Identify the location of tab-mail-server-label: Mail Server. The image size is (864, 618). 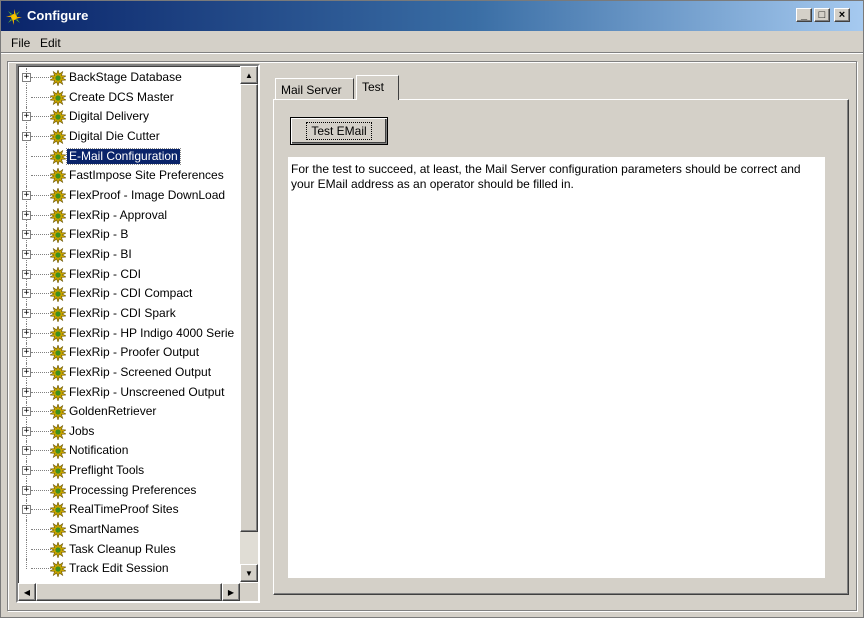
(311, 90).